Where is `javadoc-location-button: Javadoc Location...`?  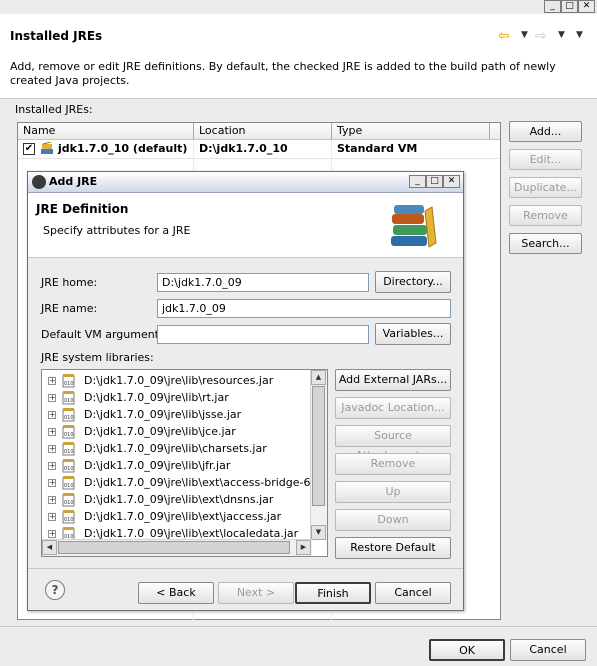
javadoc-location-button: Javadoc Location... is located at coordinates (393, 408).